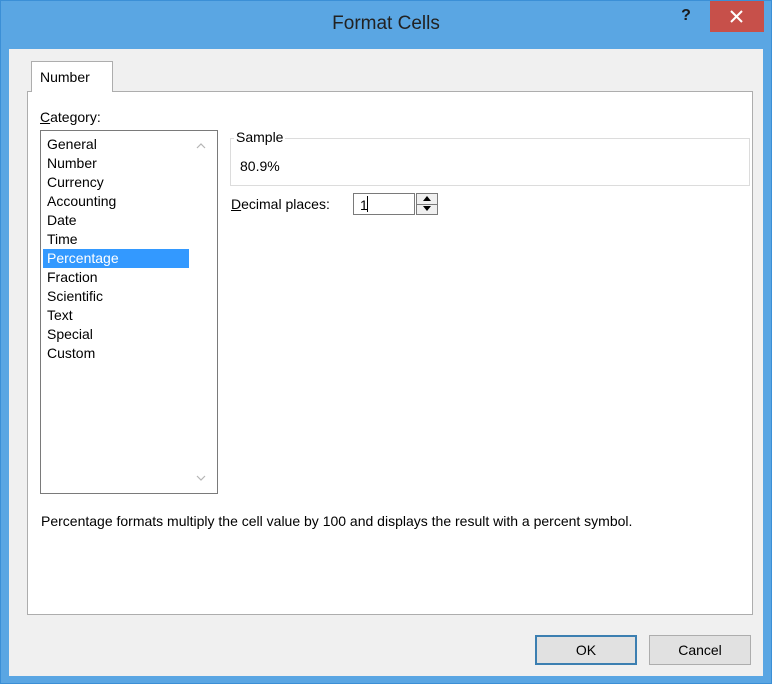 The height and width of the screenshot is (684, 772). I want to click on list-item: Currency, so click(116, 182).